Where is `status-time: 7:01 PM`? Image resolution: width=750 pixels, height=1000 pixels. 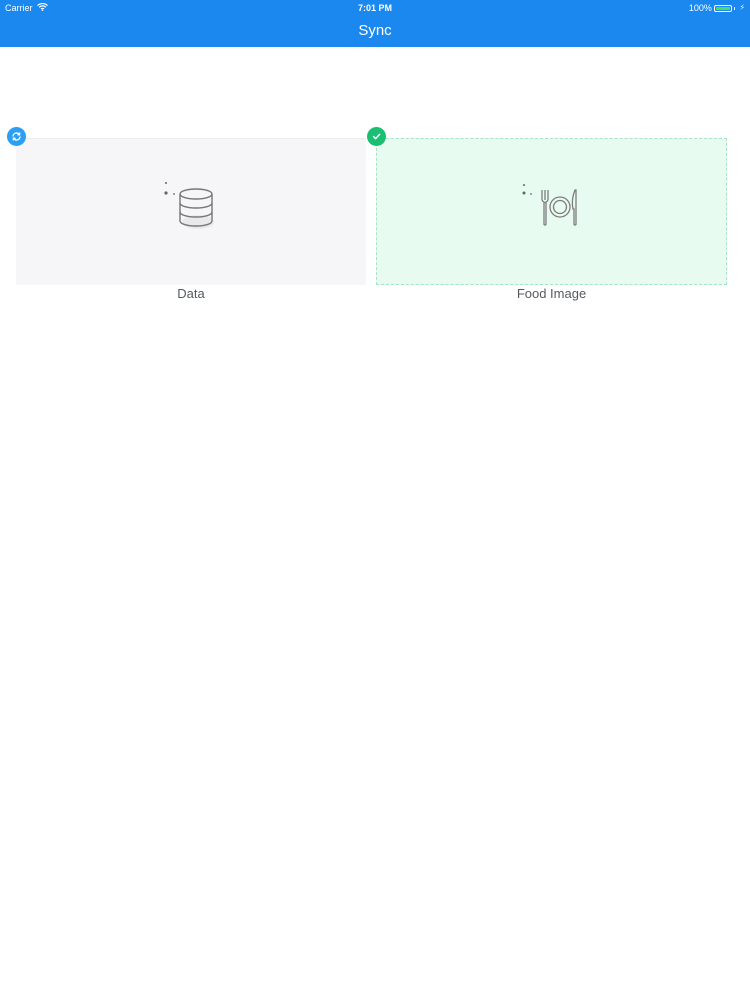 status-time: 7:01 PM is located at coordinates (374, 8).